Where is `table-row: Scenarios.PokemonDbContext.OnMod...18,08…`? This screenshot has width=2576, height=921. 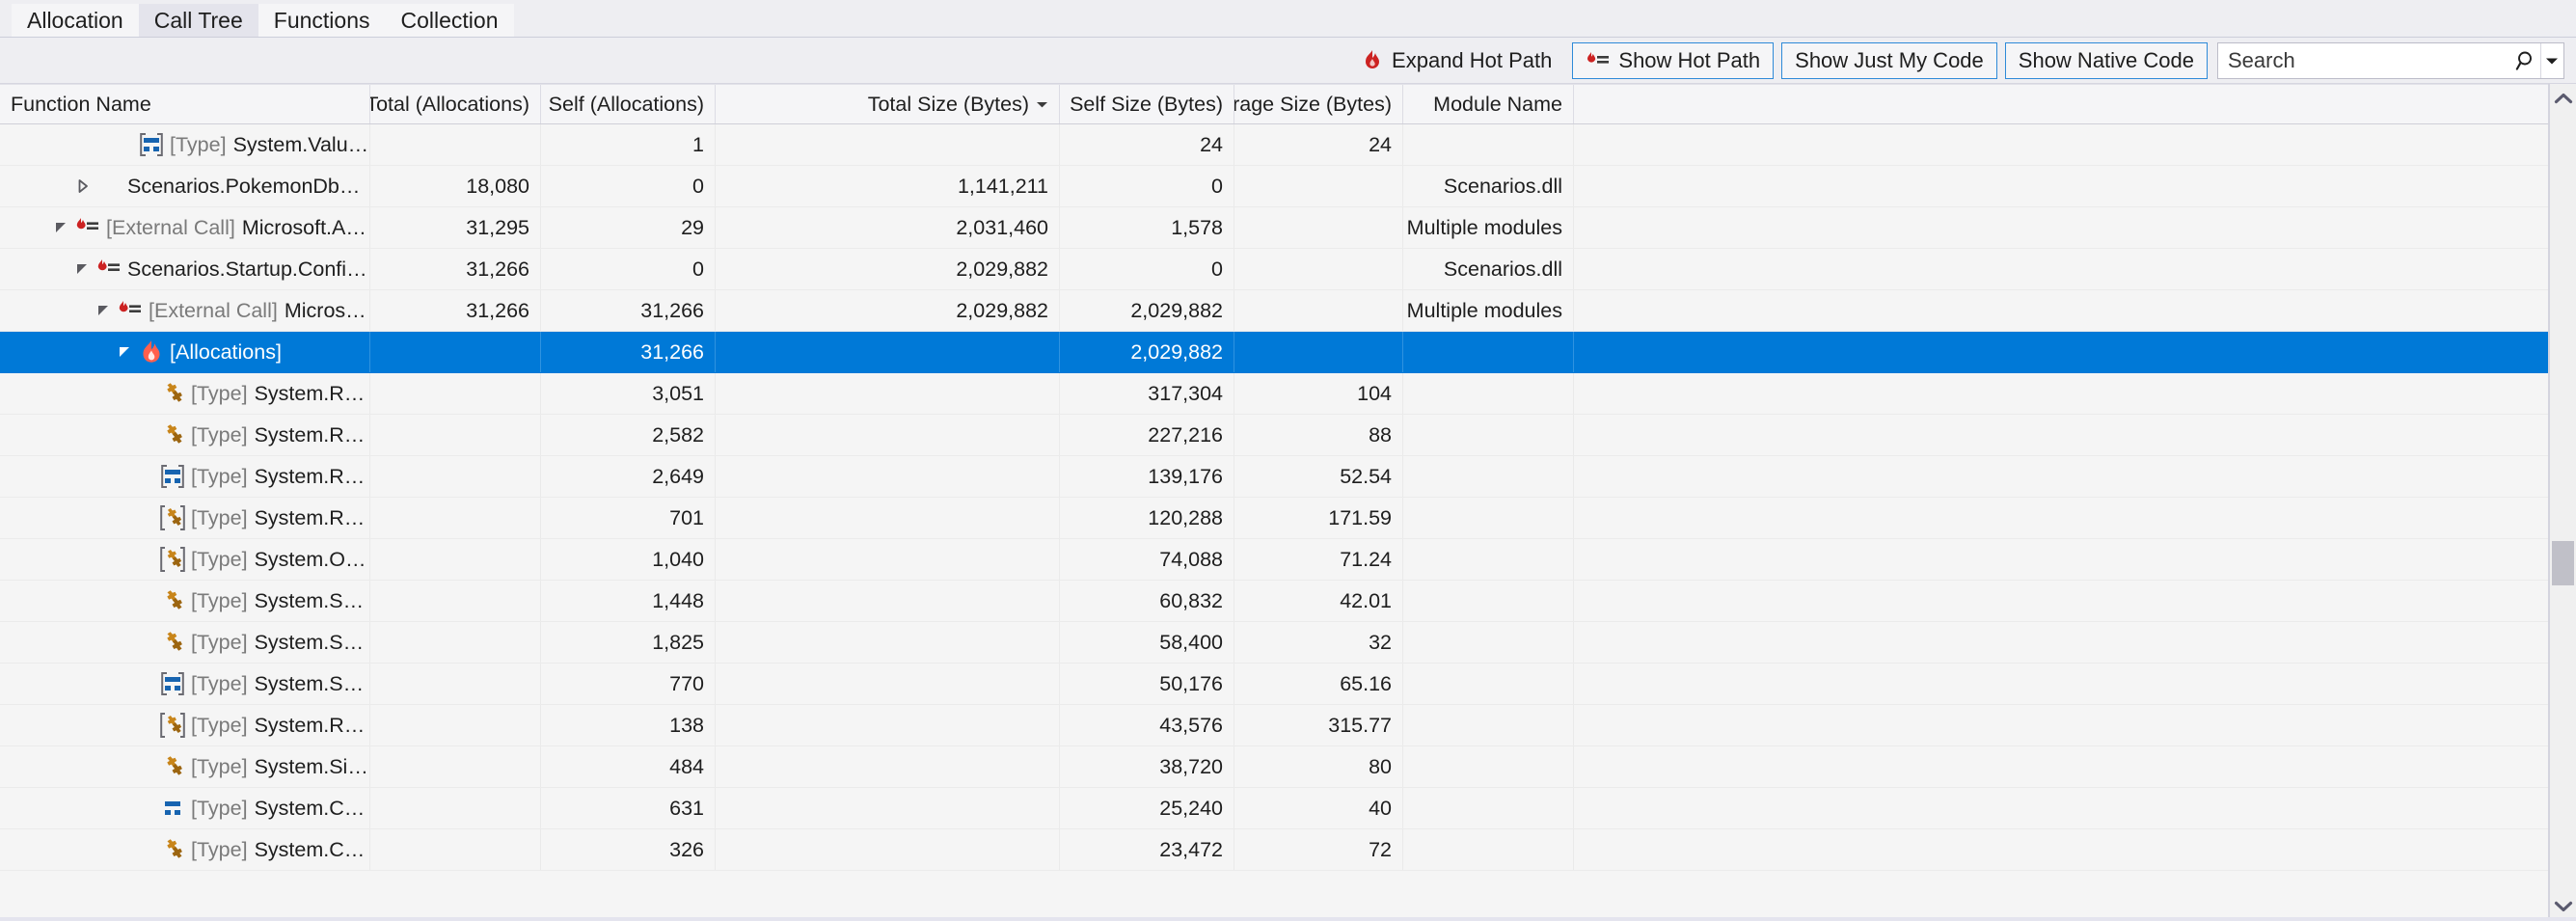 table-row: Scenarios.PokemonDbContext.OnMod...18,08… is located at coordinates (1274, 186).